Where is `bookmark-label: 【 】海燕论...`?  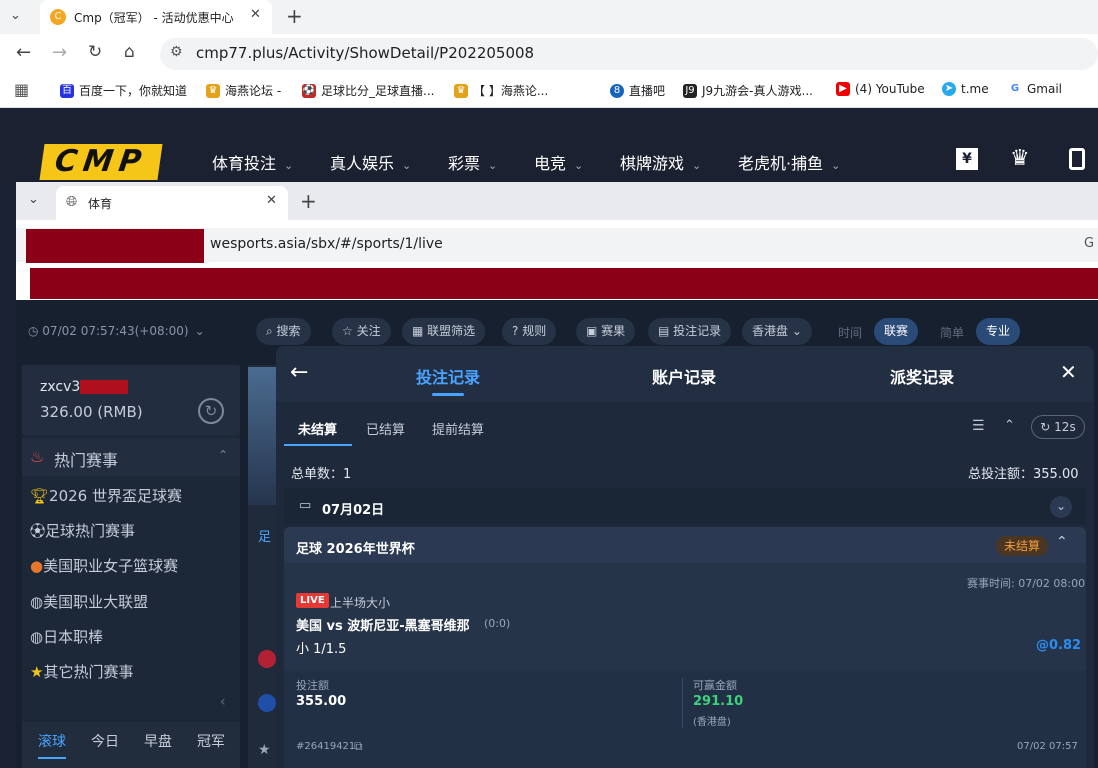 bookmark-label: 【 】海燕论... is located at coordinates (511, 91).